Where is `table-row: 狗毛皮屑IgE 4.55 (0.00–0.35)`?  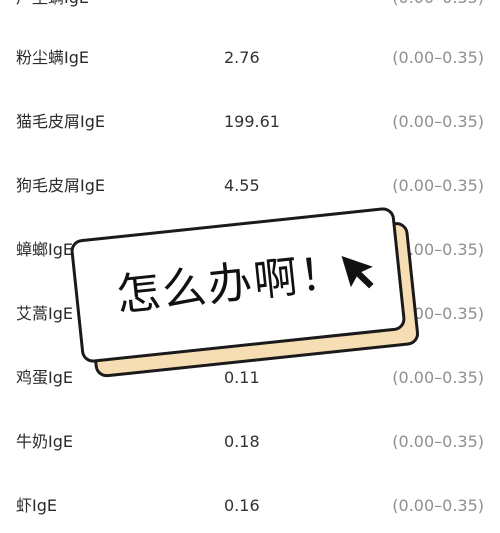
table-row: 狗毛皮屑IgE 4.55 (0.00–0.35) is located at coordinates (250, 186).